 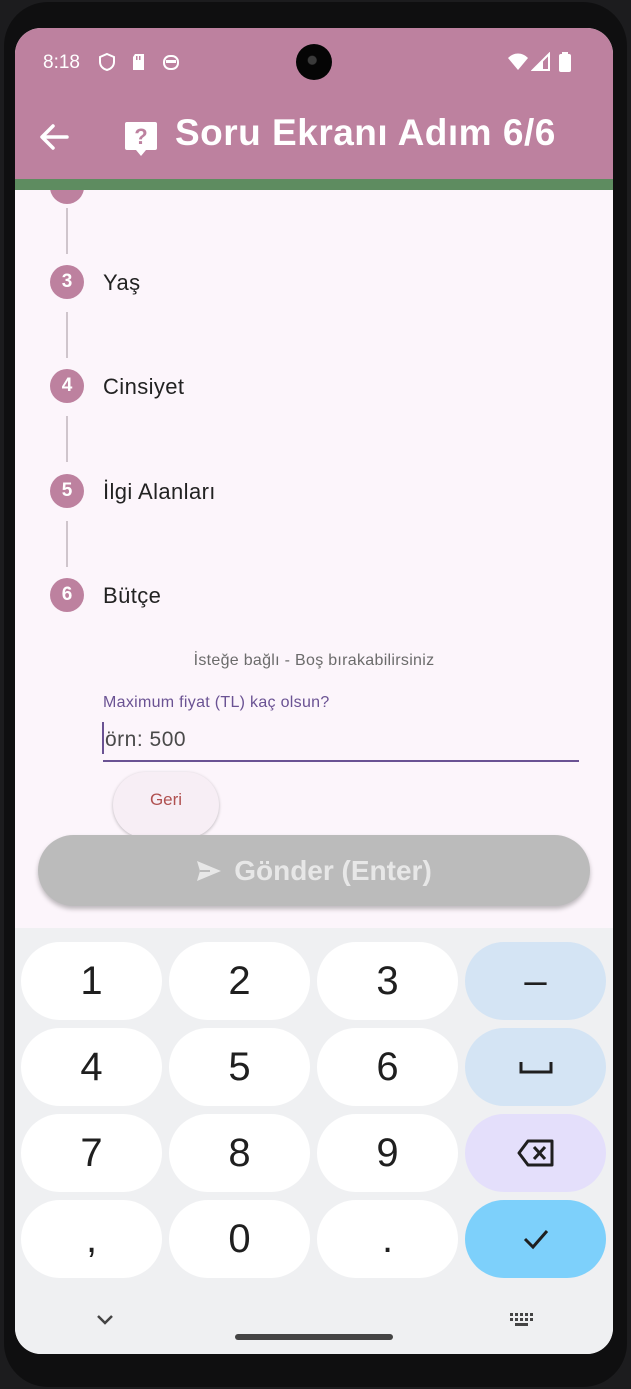 What do you see at coordinates (387, 1239) in the screenshot?
I see `key-period: .` at bounding box center [387, 1239].